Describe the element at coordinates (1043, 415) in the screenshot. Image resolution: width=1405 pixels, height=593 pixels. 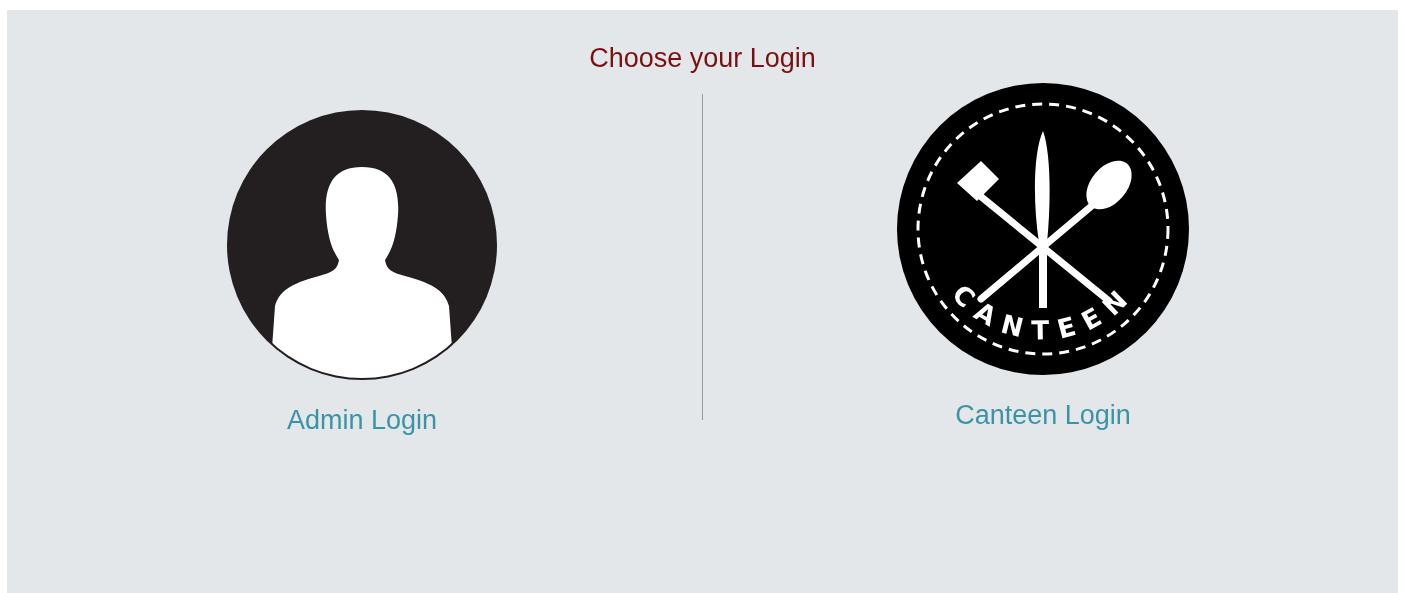
I see `login-link: Canteen Login` at that location.